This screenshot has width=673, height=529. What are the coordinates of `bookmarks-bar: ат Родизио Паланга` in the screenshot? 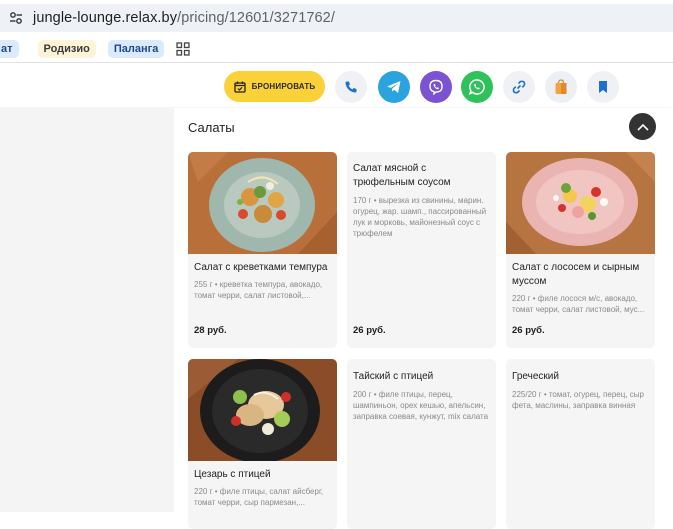 It's located at (336, 49).